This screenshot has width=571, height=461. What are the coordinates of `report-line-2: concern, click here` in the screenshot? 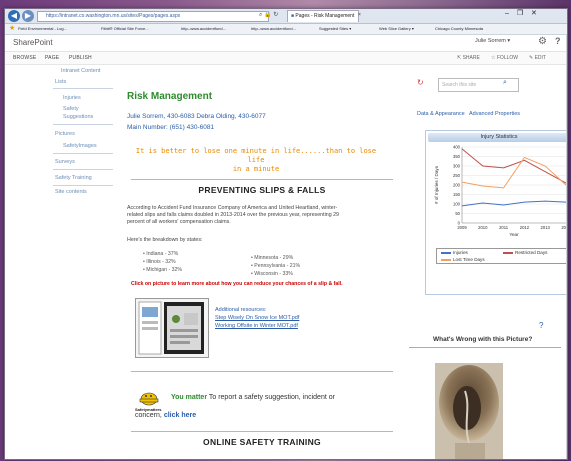 It's located at (166, 415).